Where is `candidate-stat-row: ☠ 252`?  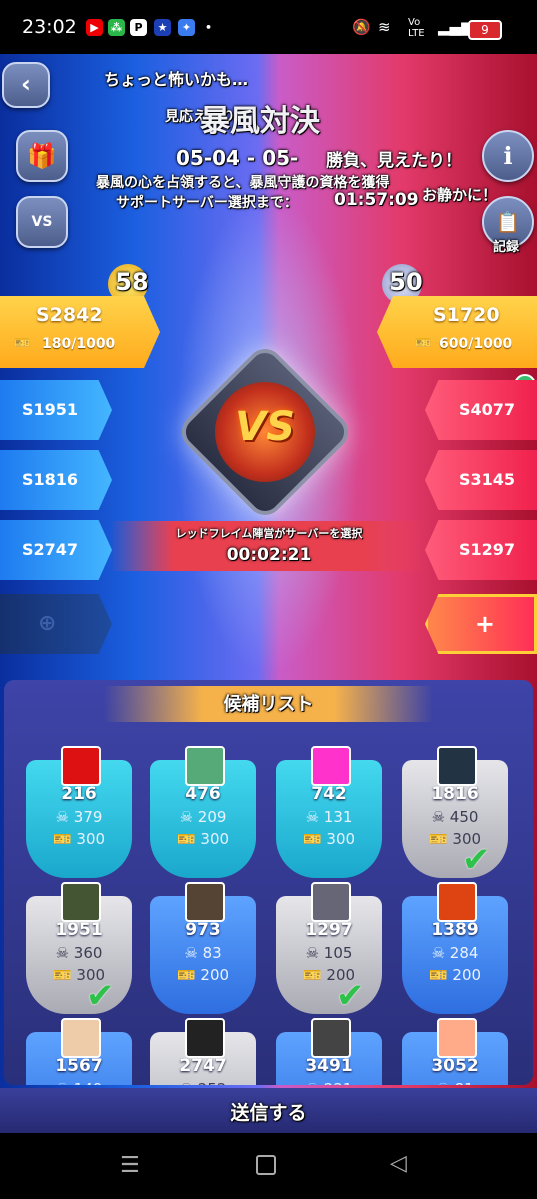
candidate-stat-row: ☠ 252 is located at coordinates (203, 1082).